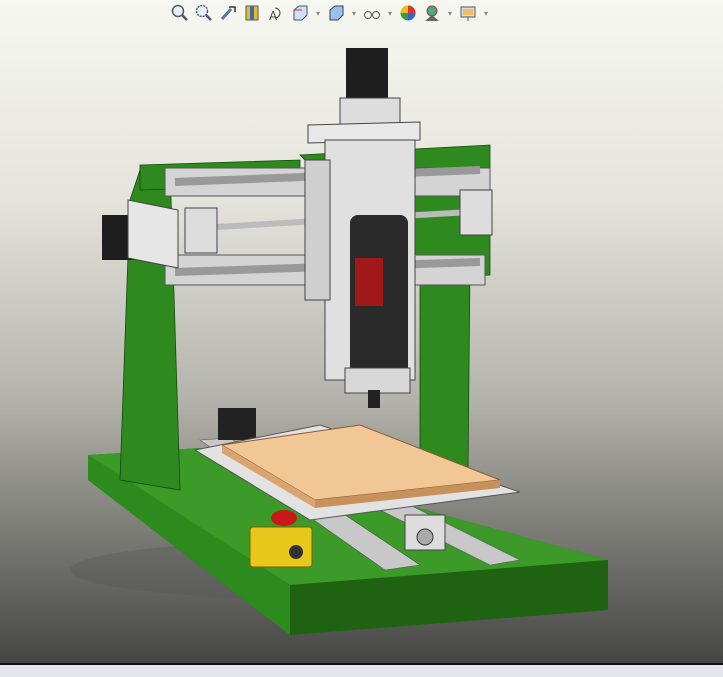 The height and width of the screenshot is (677, 723). Describe the element at coordinates (300, 13) in the screenshot. I see `view-orientation-icon` at that location.